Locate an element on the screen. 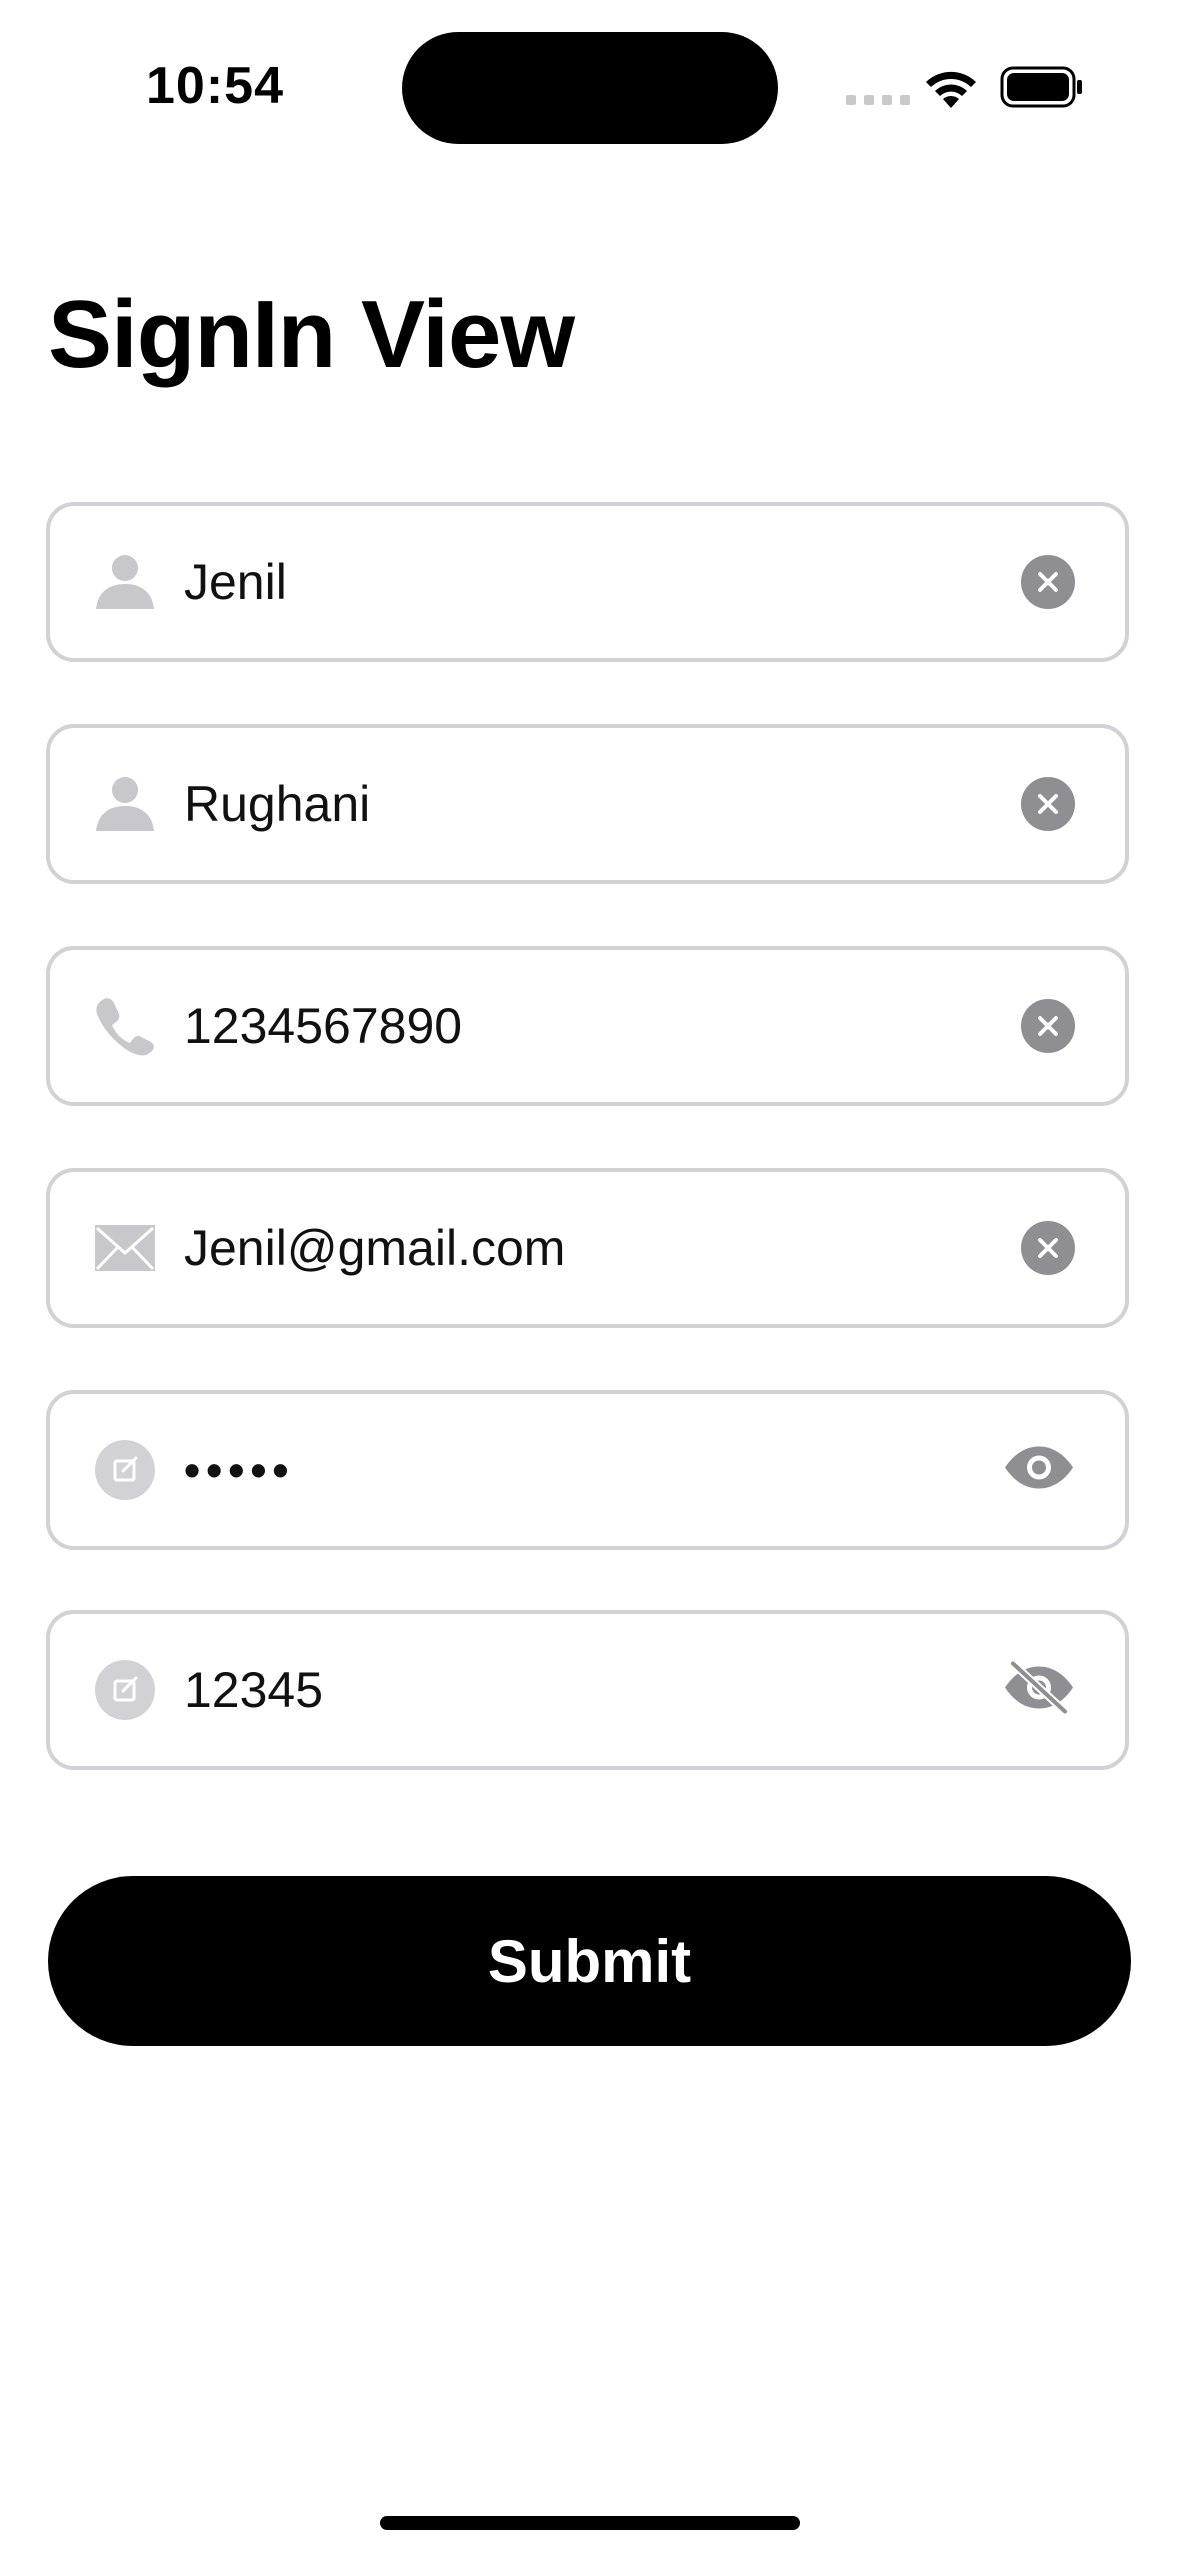 The height and width of the screenshot is (2556, 1179). status-bar: 10:54 is located at coordinates (589, 90).